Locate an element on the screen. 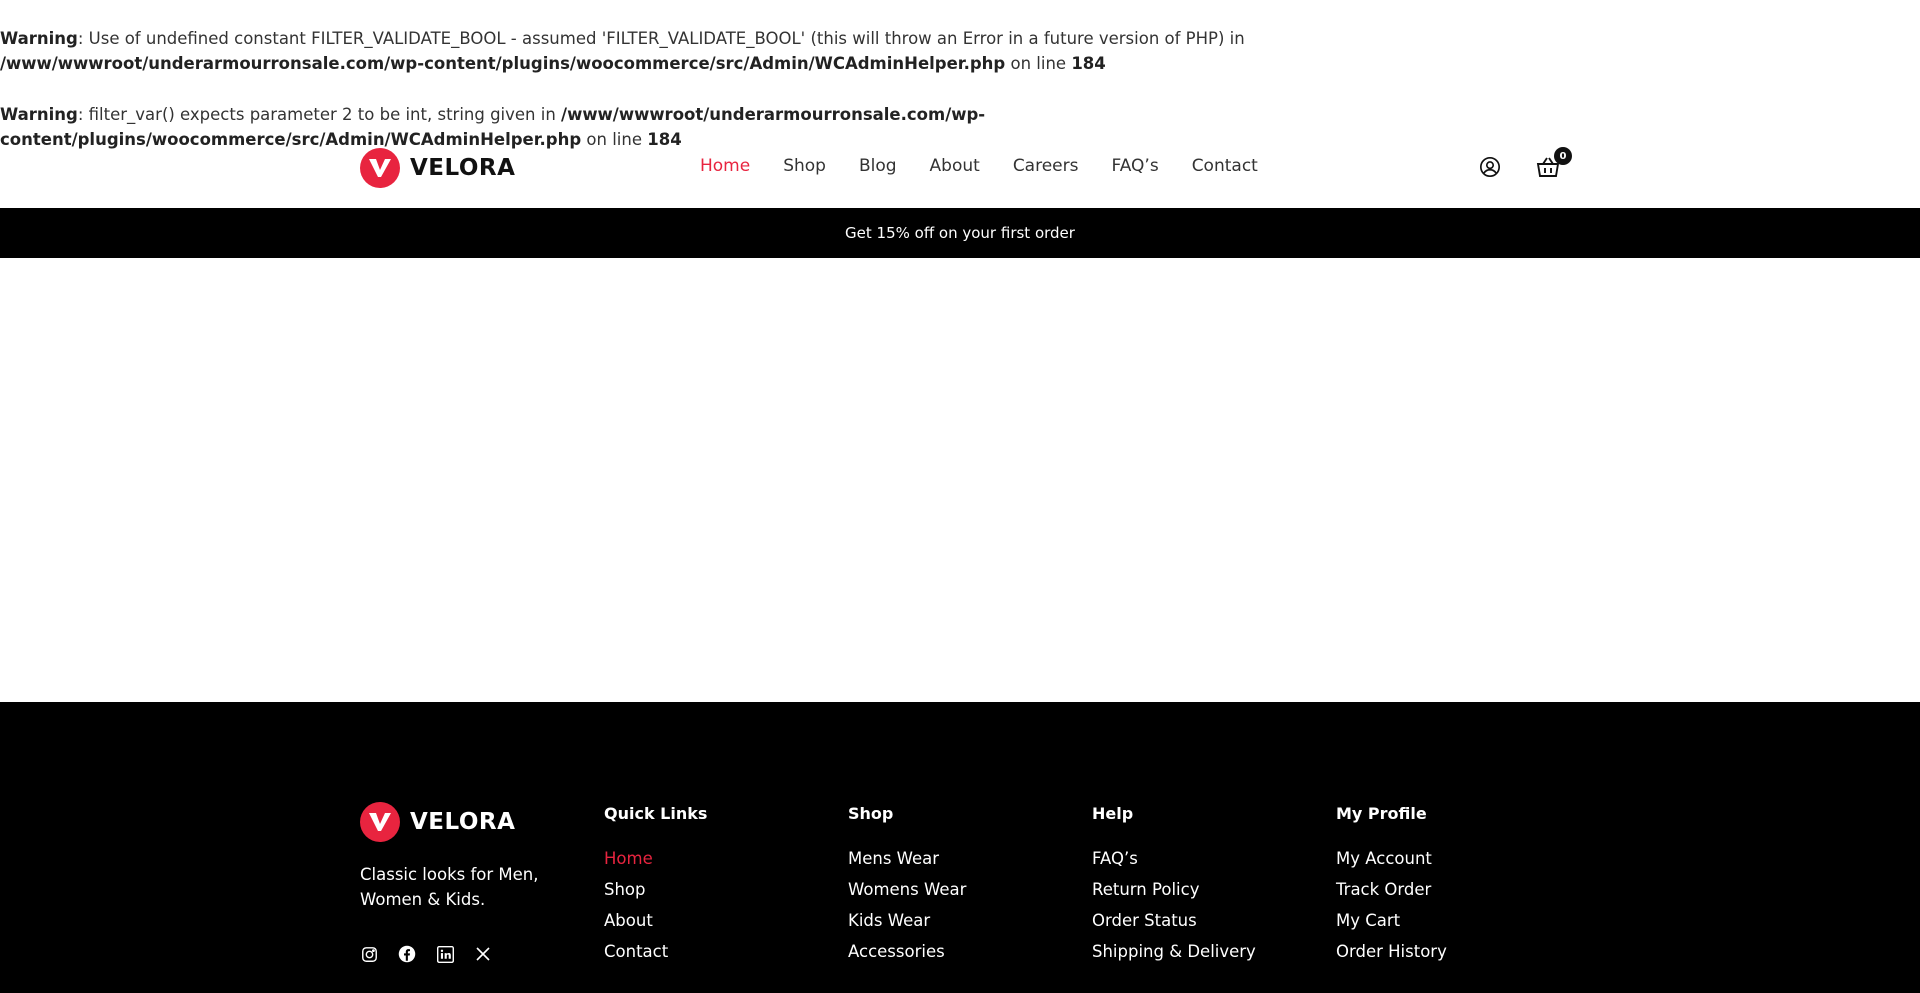 Image resolution: width=1920 pixels, height=993 pixels. footer-tagline: Classic looks for Men, Women & Kids. is located at coordinates (449, 887).